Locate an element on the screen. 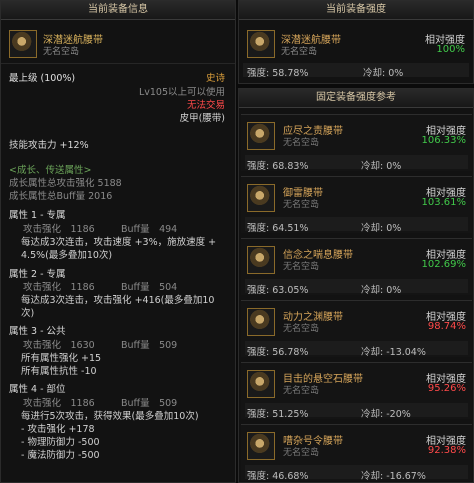 This screenshot has height=483, width=474. attr-3-line-2: 所有属性抗性 -10 is located at coordinates (59, 371).